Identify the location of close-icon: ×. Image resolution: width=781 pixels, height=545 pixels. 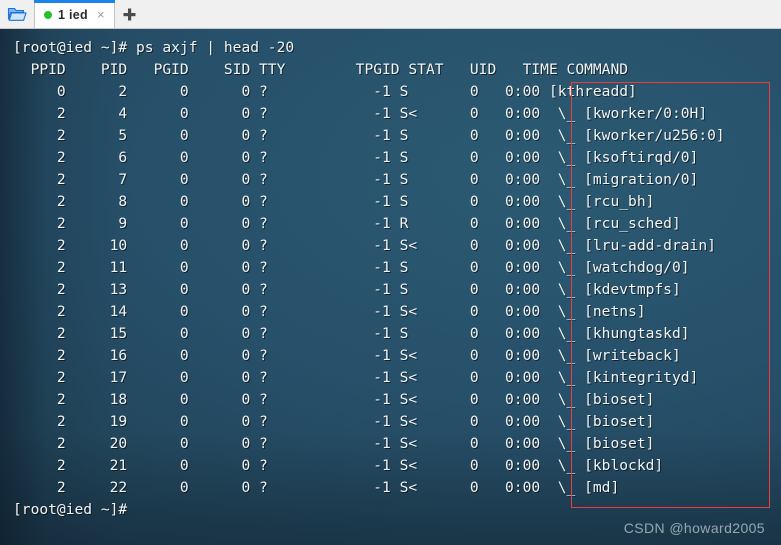
(101, 14).